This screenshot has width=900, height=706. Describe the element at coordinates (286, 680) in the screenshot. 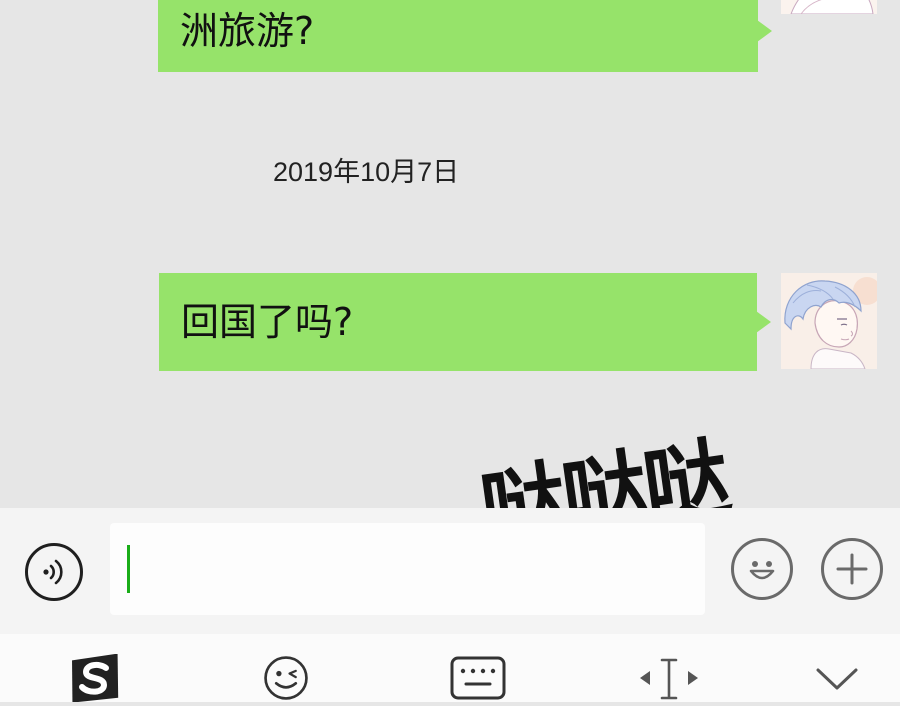

I see `wink-emoji-icon` at that location.